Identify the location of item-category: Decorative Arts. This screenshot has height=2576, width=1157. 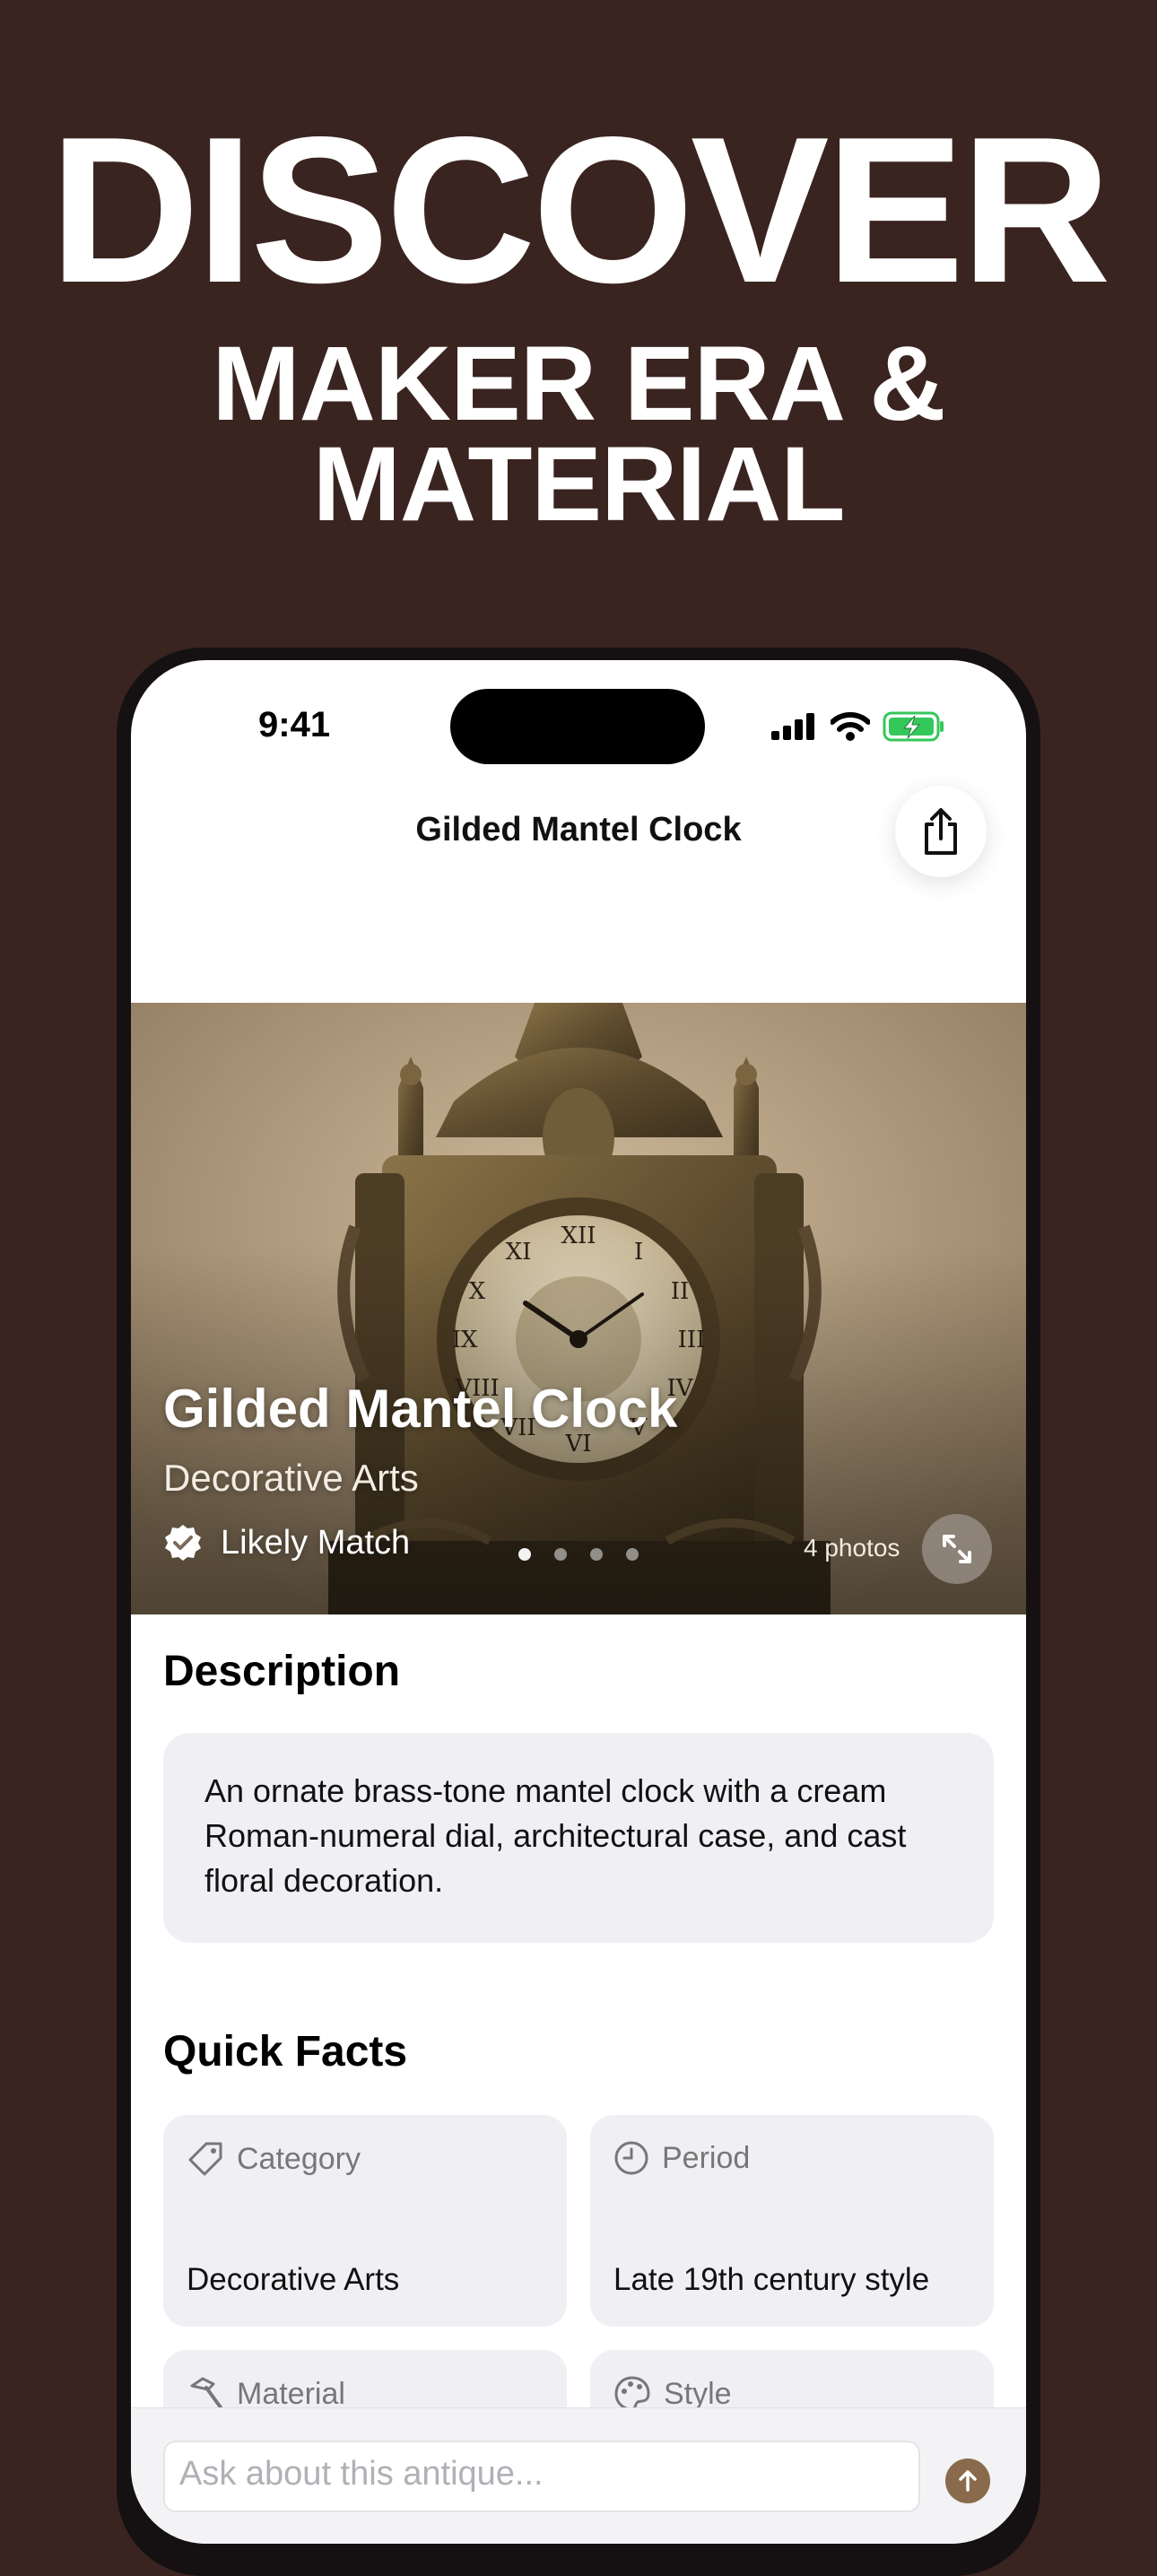
(291, 1478).